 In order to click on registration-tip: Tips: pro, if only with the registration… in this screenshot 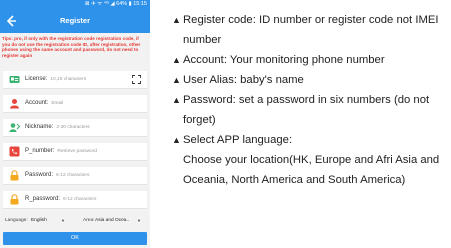, I will do `click(71, 47)`.